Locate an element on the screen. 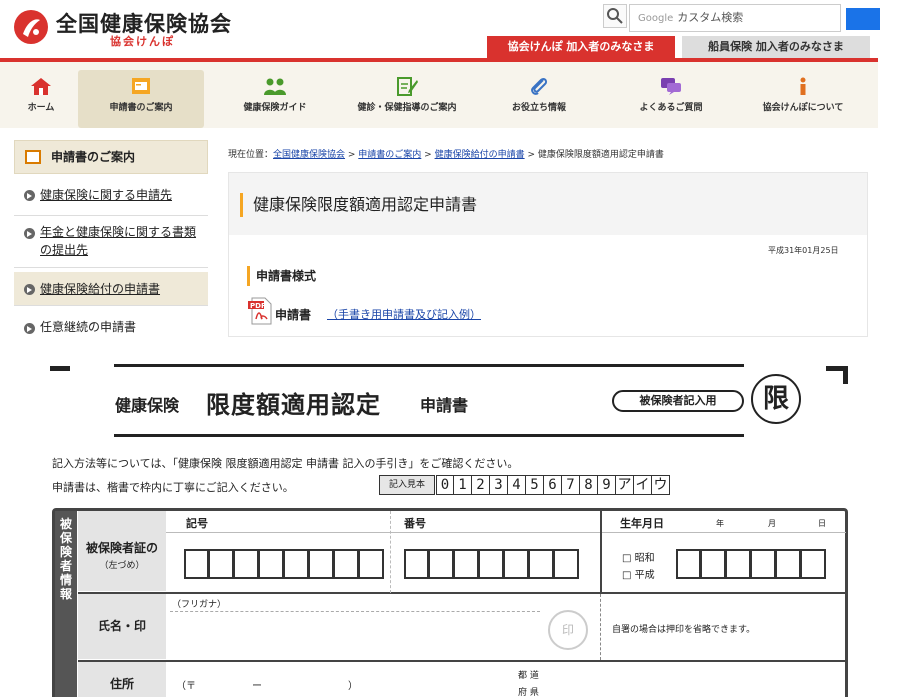 The image size is (900, 697). nav-guide-label: 健康保険ガイド is located at coordinates (275, 108).